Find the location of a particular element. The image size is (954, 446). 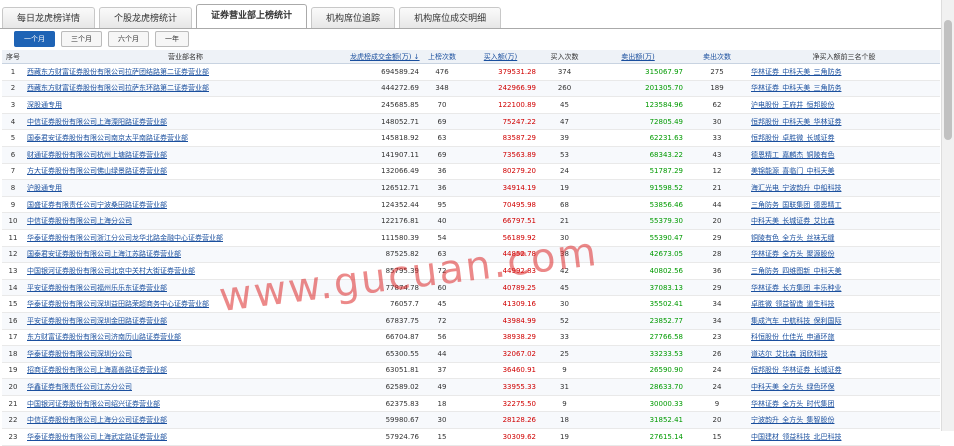

header-top-stocks-link: 净买入额前三名个股 is located at coordinates (844, 57).